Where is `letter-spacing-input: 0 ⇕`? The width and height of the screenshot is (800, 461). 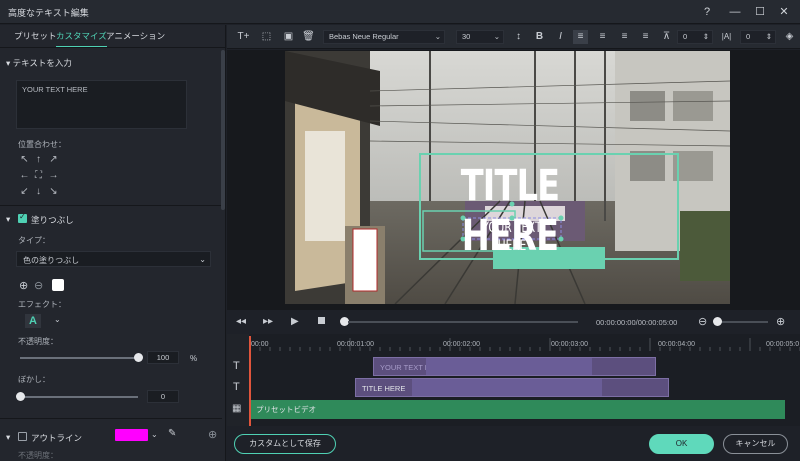 letter-spacing-input: 0 ⇕ is located at coordinates (695, 37).